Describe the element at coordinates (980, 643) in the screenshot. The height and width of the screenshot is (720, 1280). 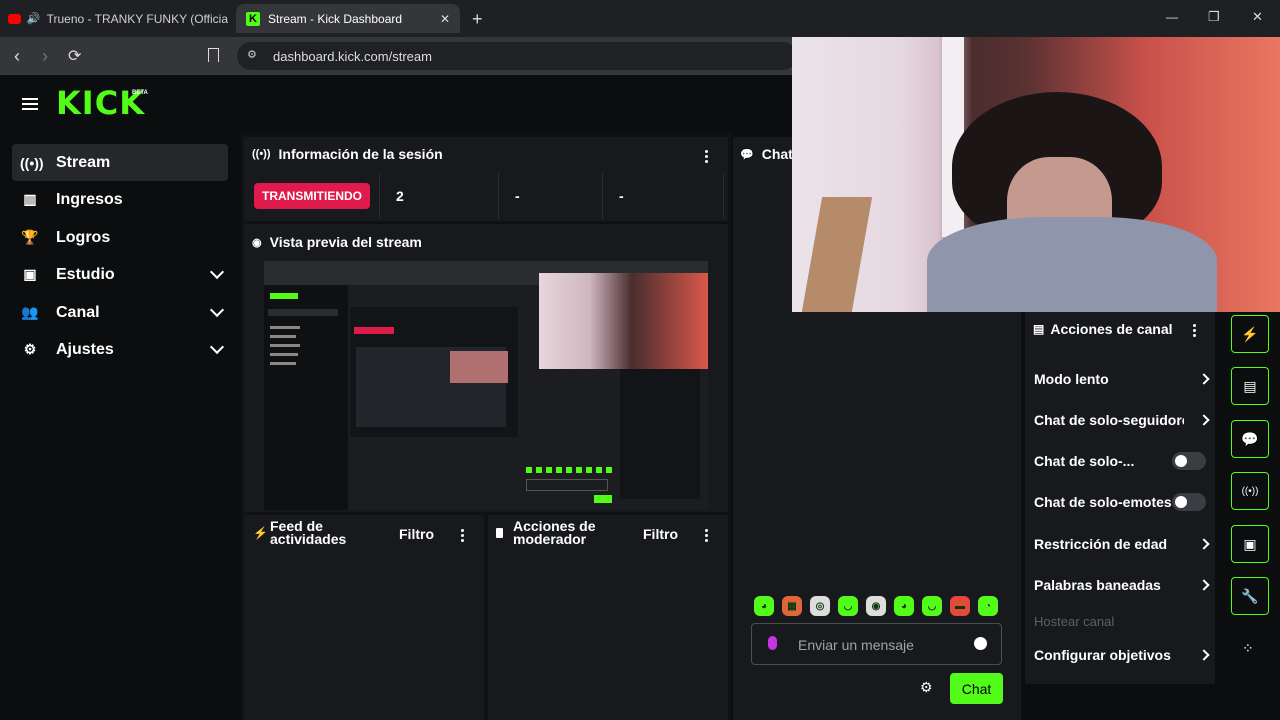
I see `emoji-icon` at that location.